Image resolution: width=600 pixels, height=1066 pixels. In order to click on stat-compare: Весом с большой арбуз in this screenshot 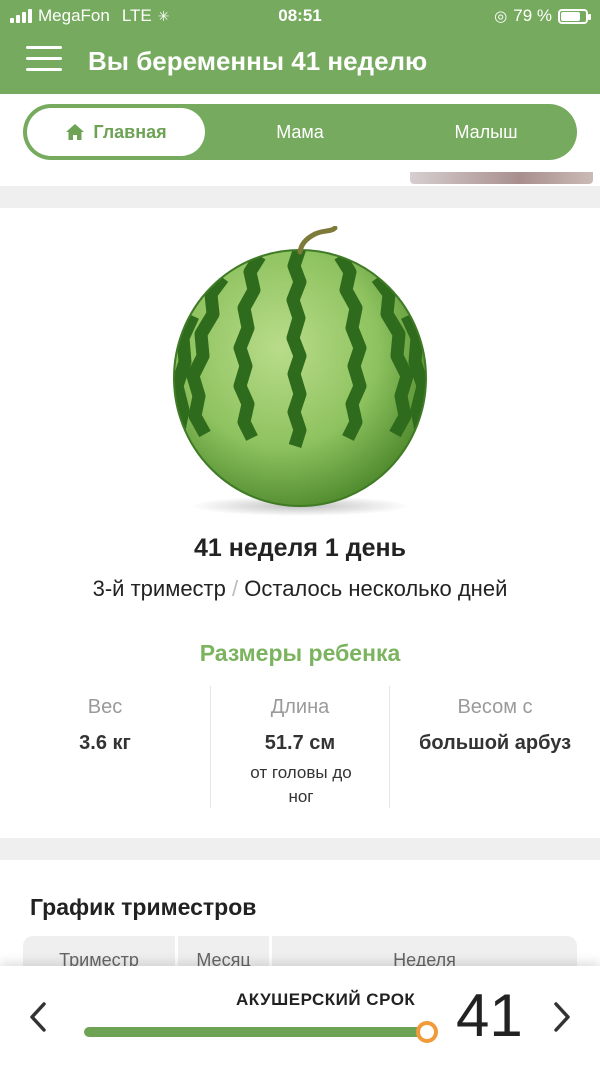, I will do `click(495, 747)`.